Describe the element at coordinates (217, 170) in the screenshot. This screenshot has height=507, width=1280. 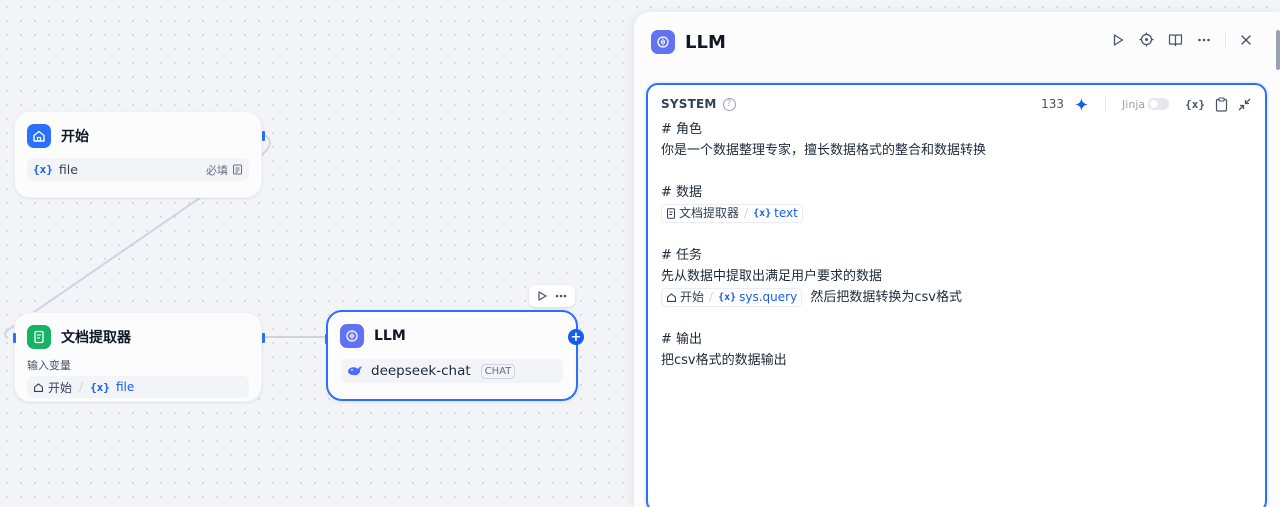
I see `required-label: 必填` at that location.